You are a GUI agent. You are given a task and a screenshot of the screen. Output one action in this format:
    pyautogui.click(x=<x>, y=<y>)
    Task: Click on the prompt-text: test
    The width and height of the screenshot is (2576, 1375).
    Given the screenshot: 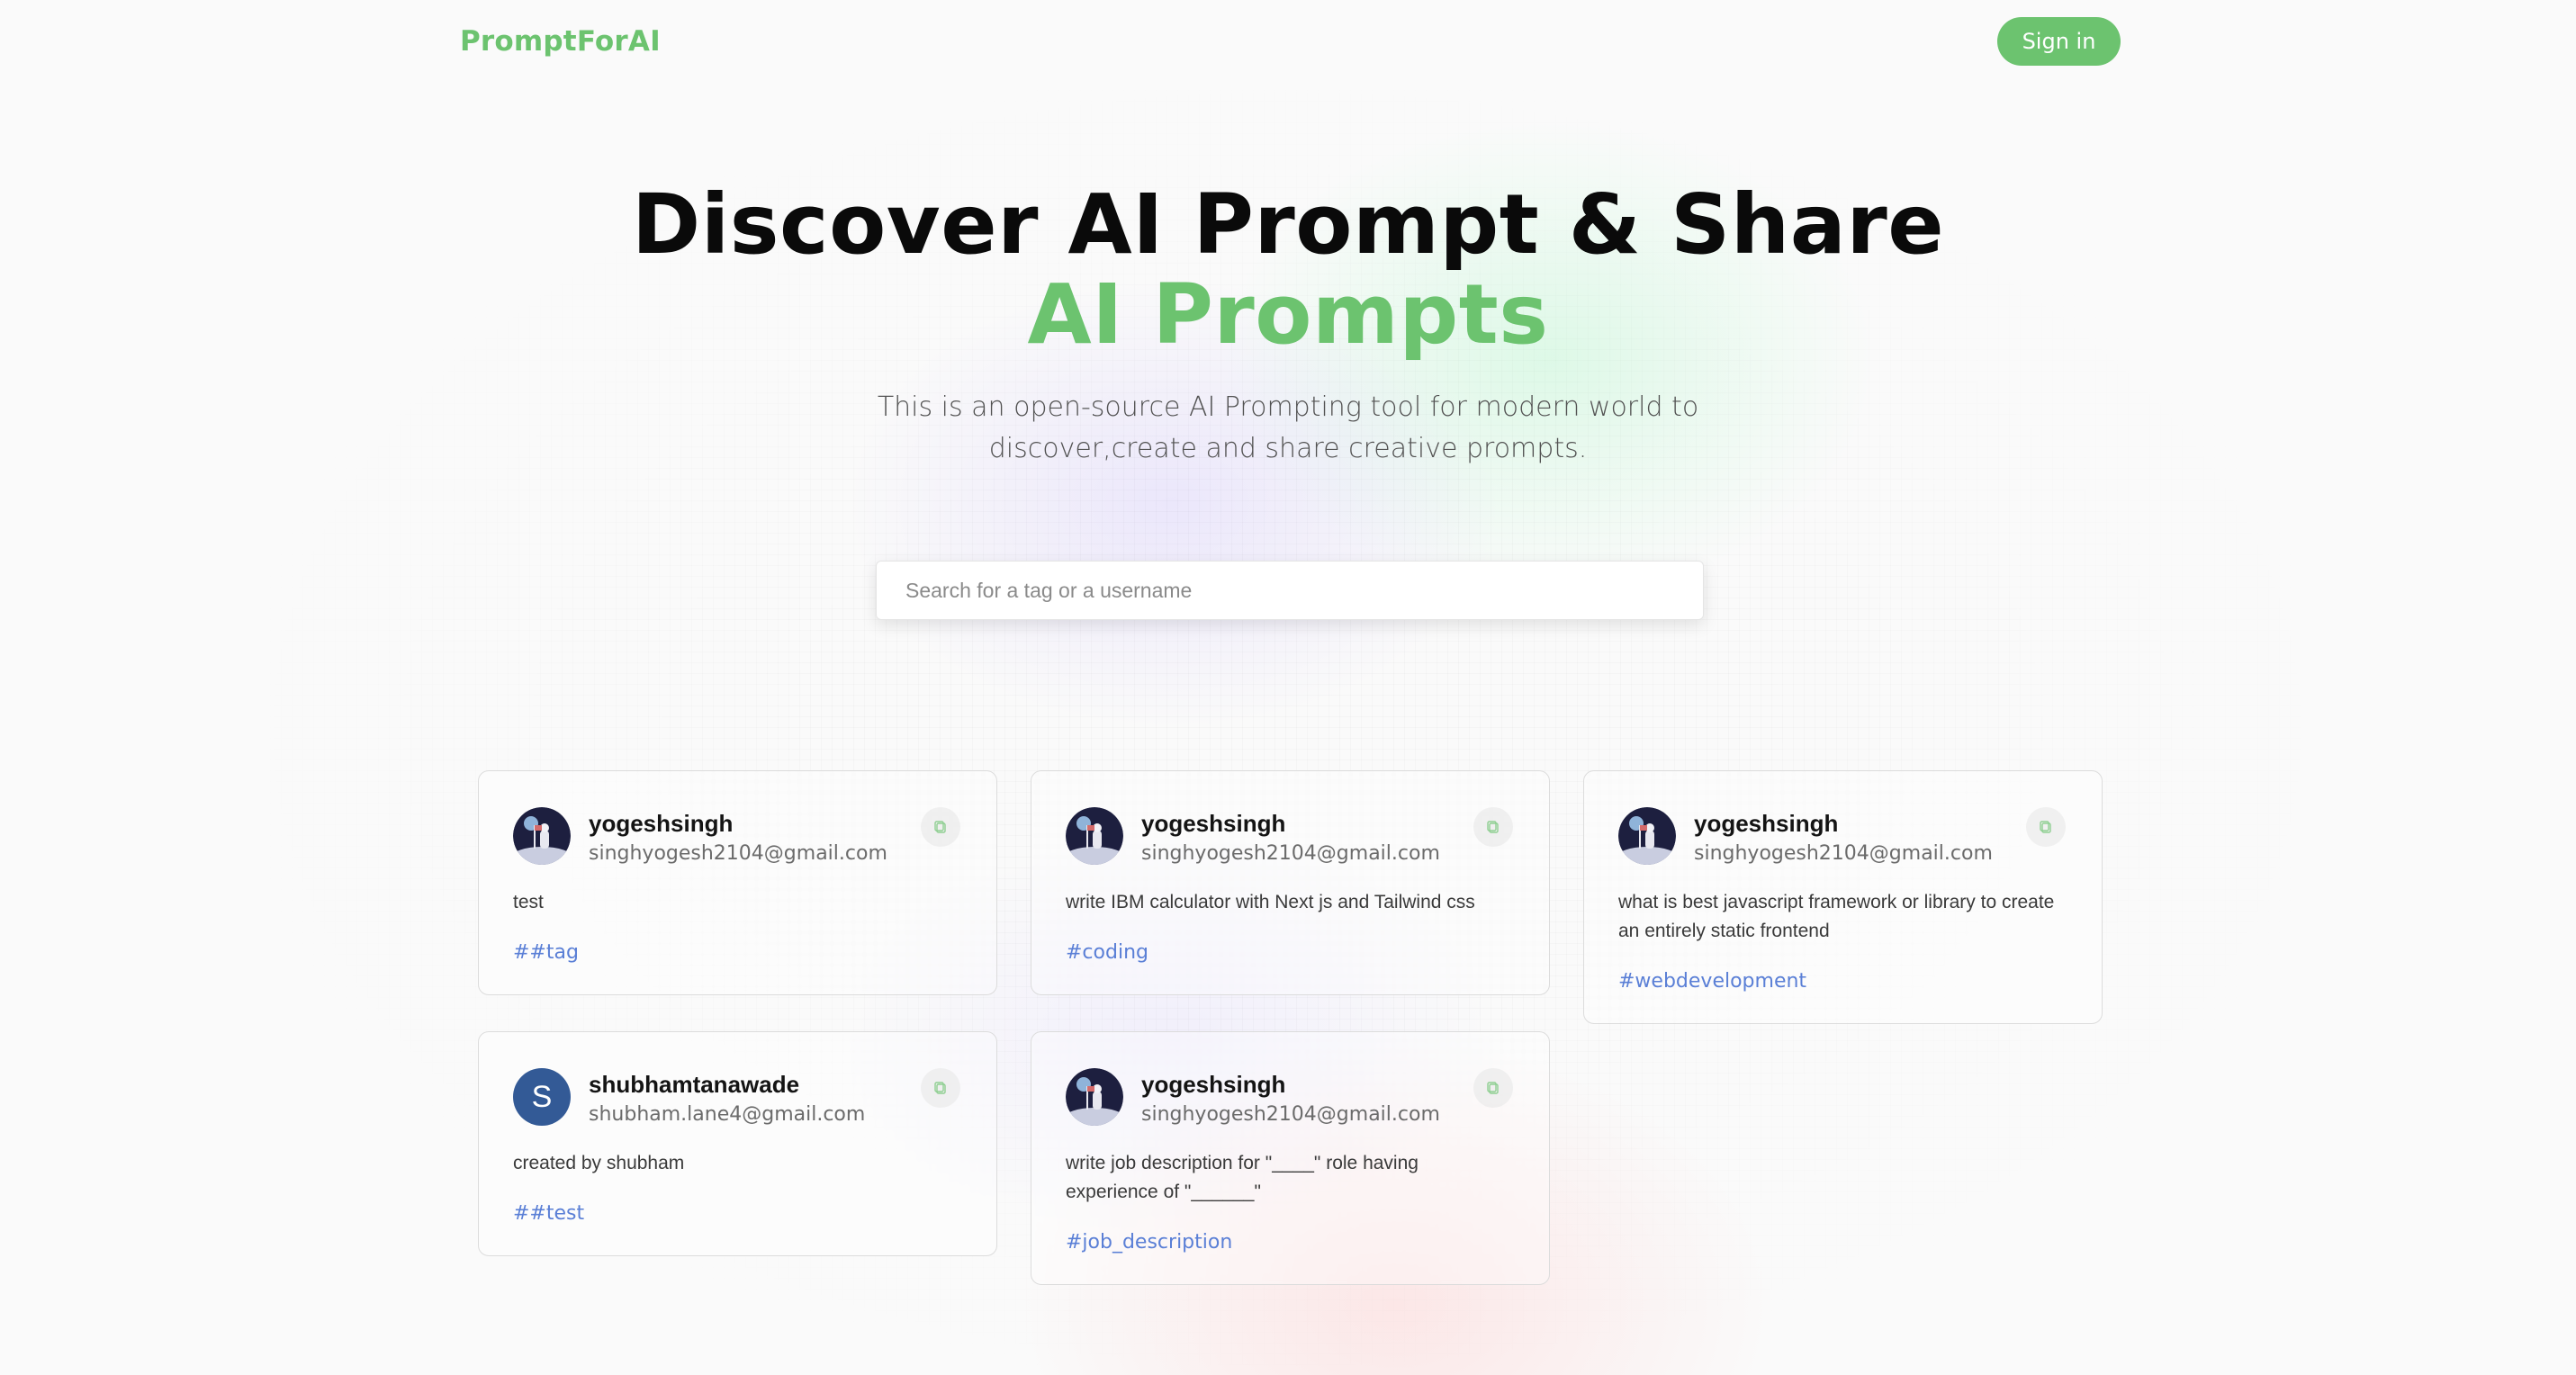 What is the action you would take?
    pyautogui.click(x=528, y=902)
    